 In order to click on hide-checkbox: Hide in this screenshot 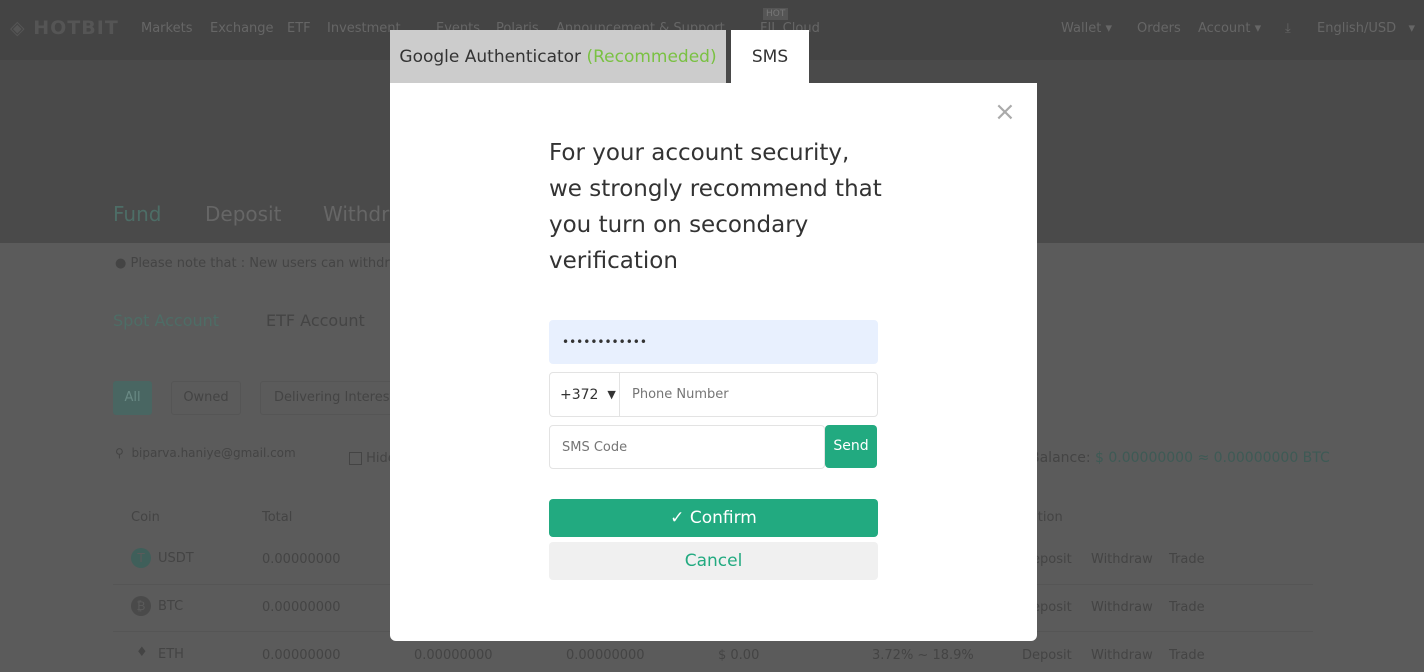, I will do `click(372, 458)`.